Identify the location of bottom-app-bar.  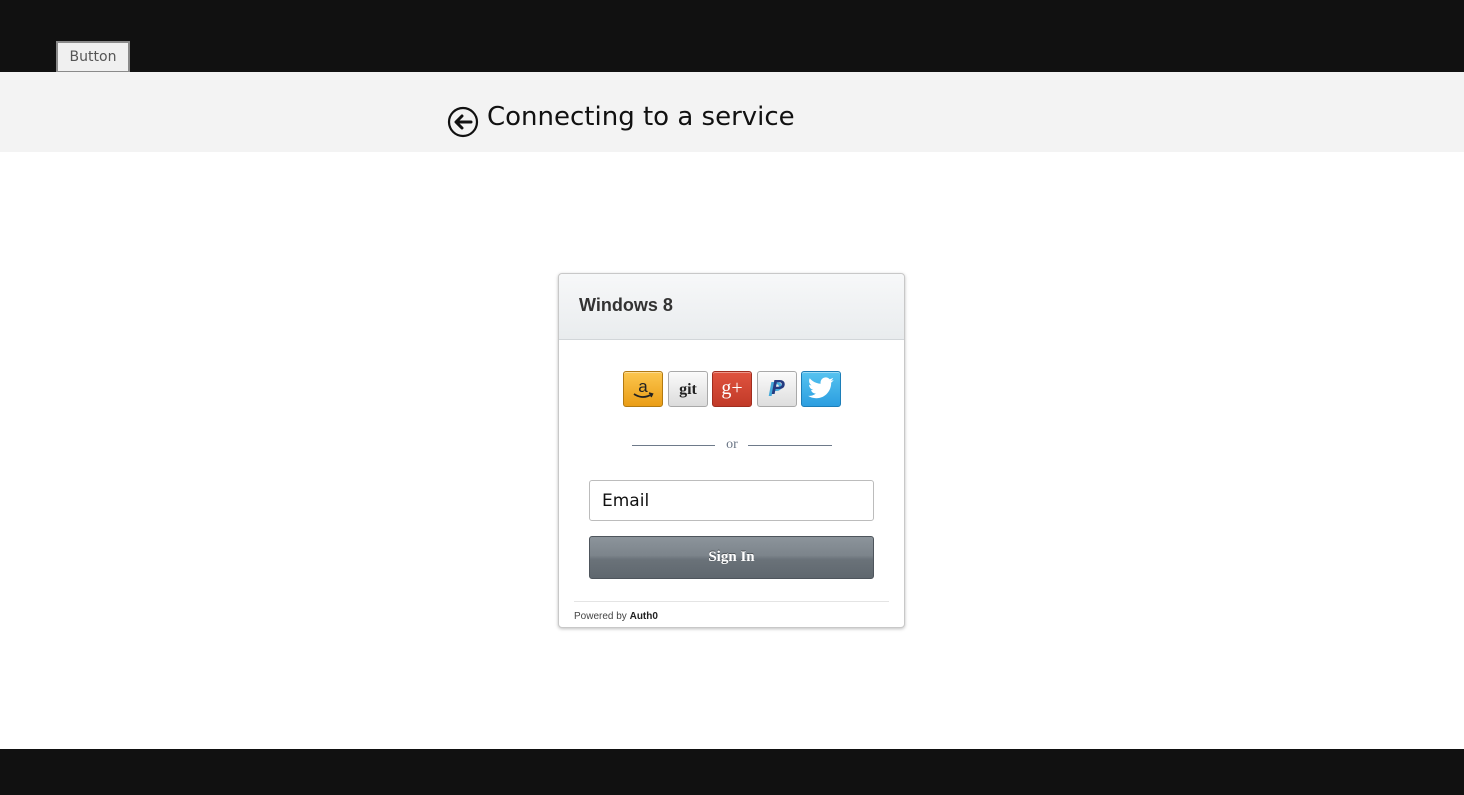
(732, 772).